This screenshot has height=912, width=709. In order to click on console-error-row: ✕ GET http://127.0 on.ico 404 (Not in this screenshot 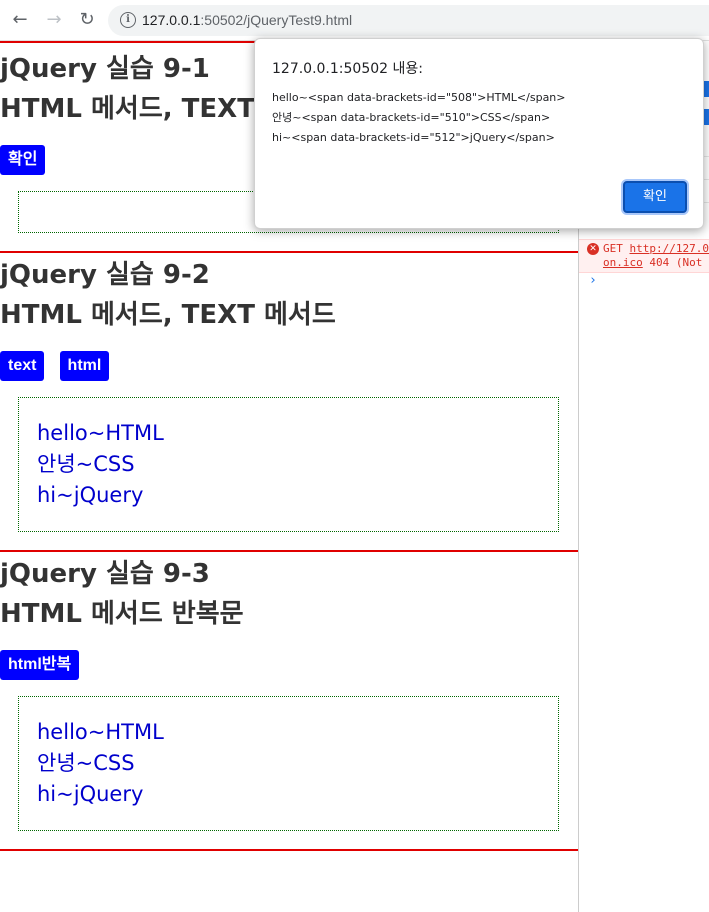, I will do `click(644, 256)`.